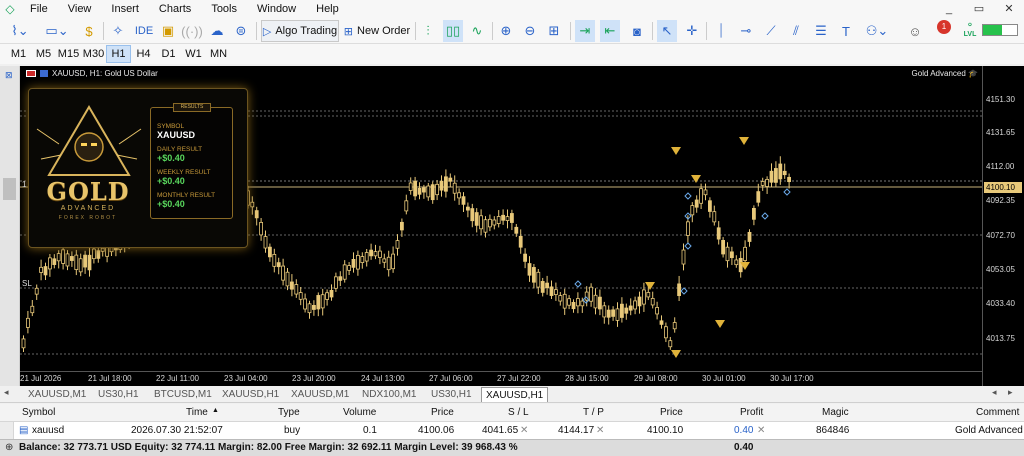 The height and width of the screenshot is (456, 1024). I want to click on menu-insert: Insert, so click(125, 9).